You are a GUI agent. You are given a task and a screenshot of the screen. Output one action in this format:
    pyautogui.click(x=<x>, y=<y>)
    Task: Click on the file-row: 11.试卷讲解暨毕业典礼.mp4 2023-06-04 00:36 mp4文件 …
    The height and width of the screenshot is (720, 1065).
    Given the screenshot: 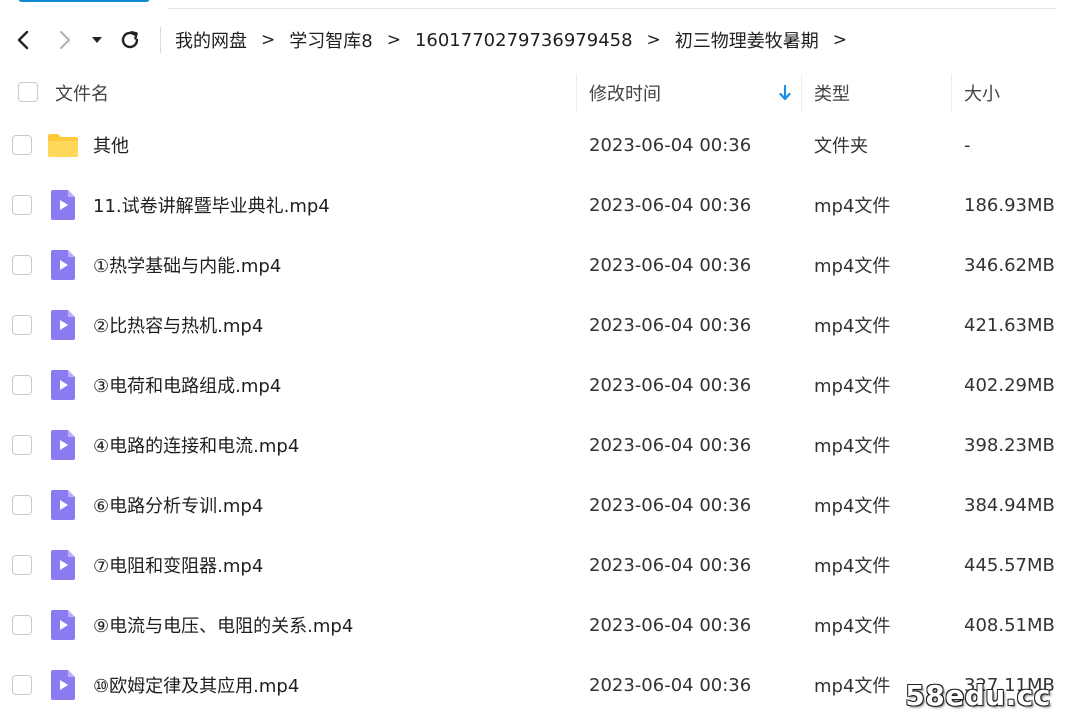 What is the action you would take?
    pyautogui.click(x=532, y=205)
    